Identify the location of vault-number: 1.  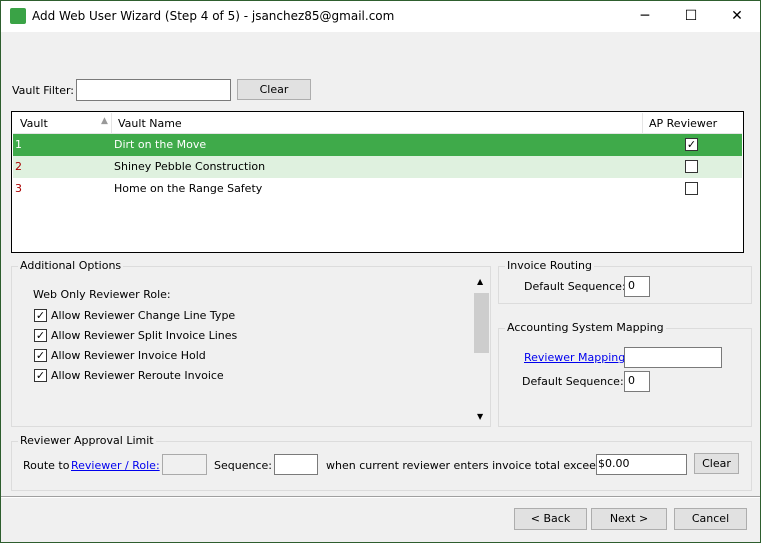
(18, 144).